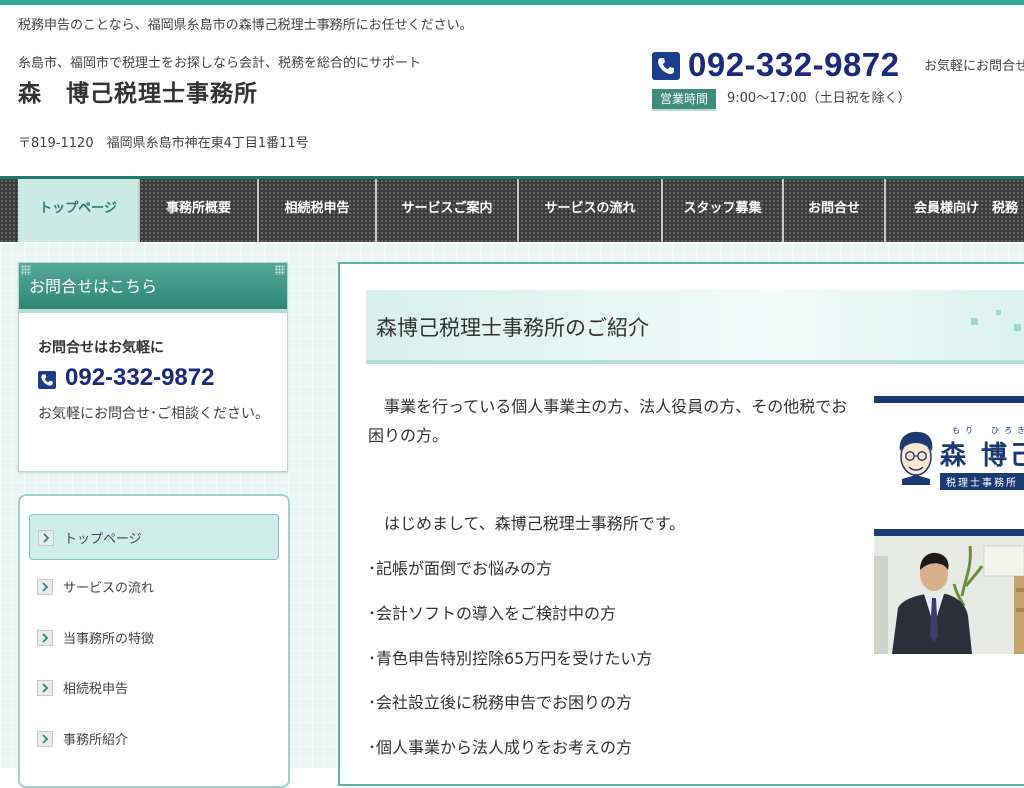 The image size is (1024, 788). What do you see at coordinates (512, 2) in the screenshot?
I see `top-accent-bar` at bounding box center [512, 2].